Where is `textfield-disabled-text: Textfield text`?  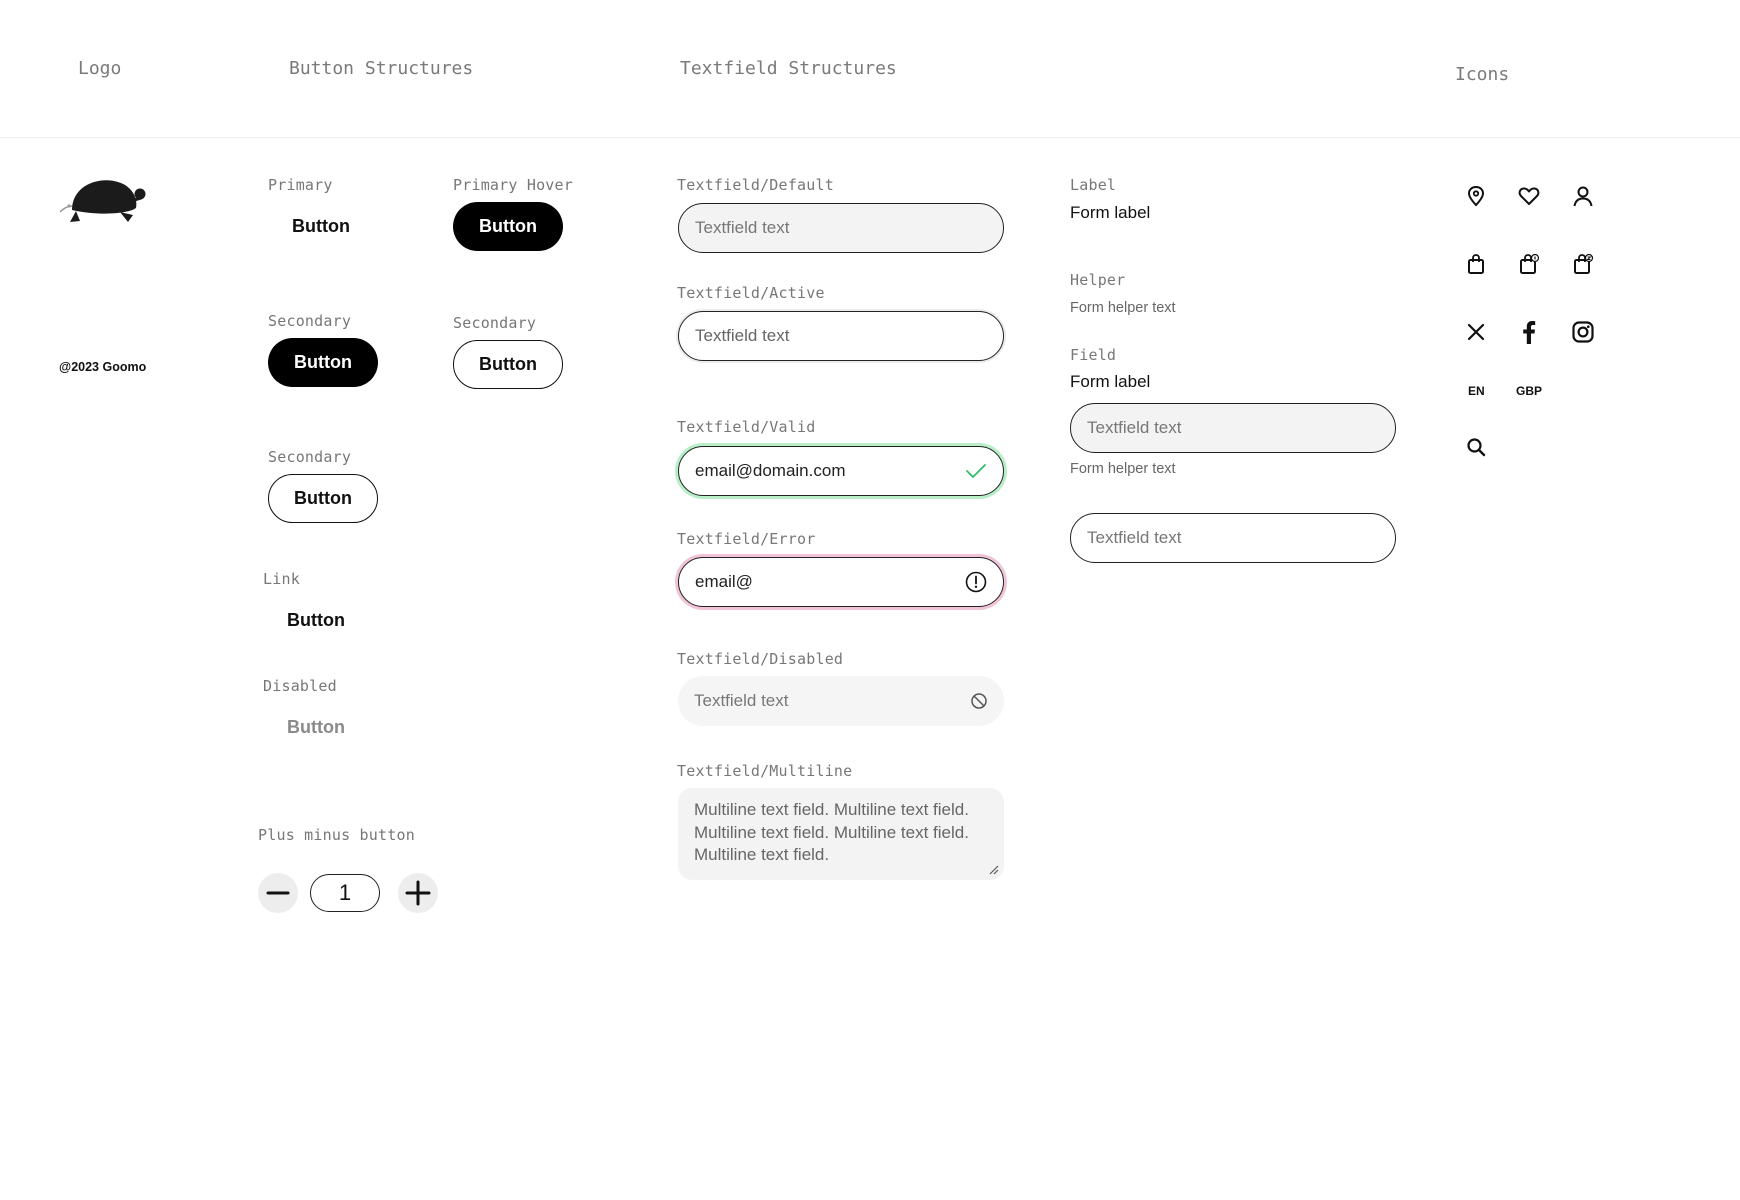
textfield-disabled-text: Textfield text is located at coordinates (741, 700).